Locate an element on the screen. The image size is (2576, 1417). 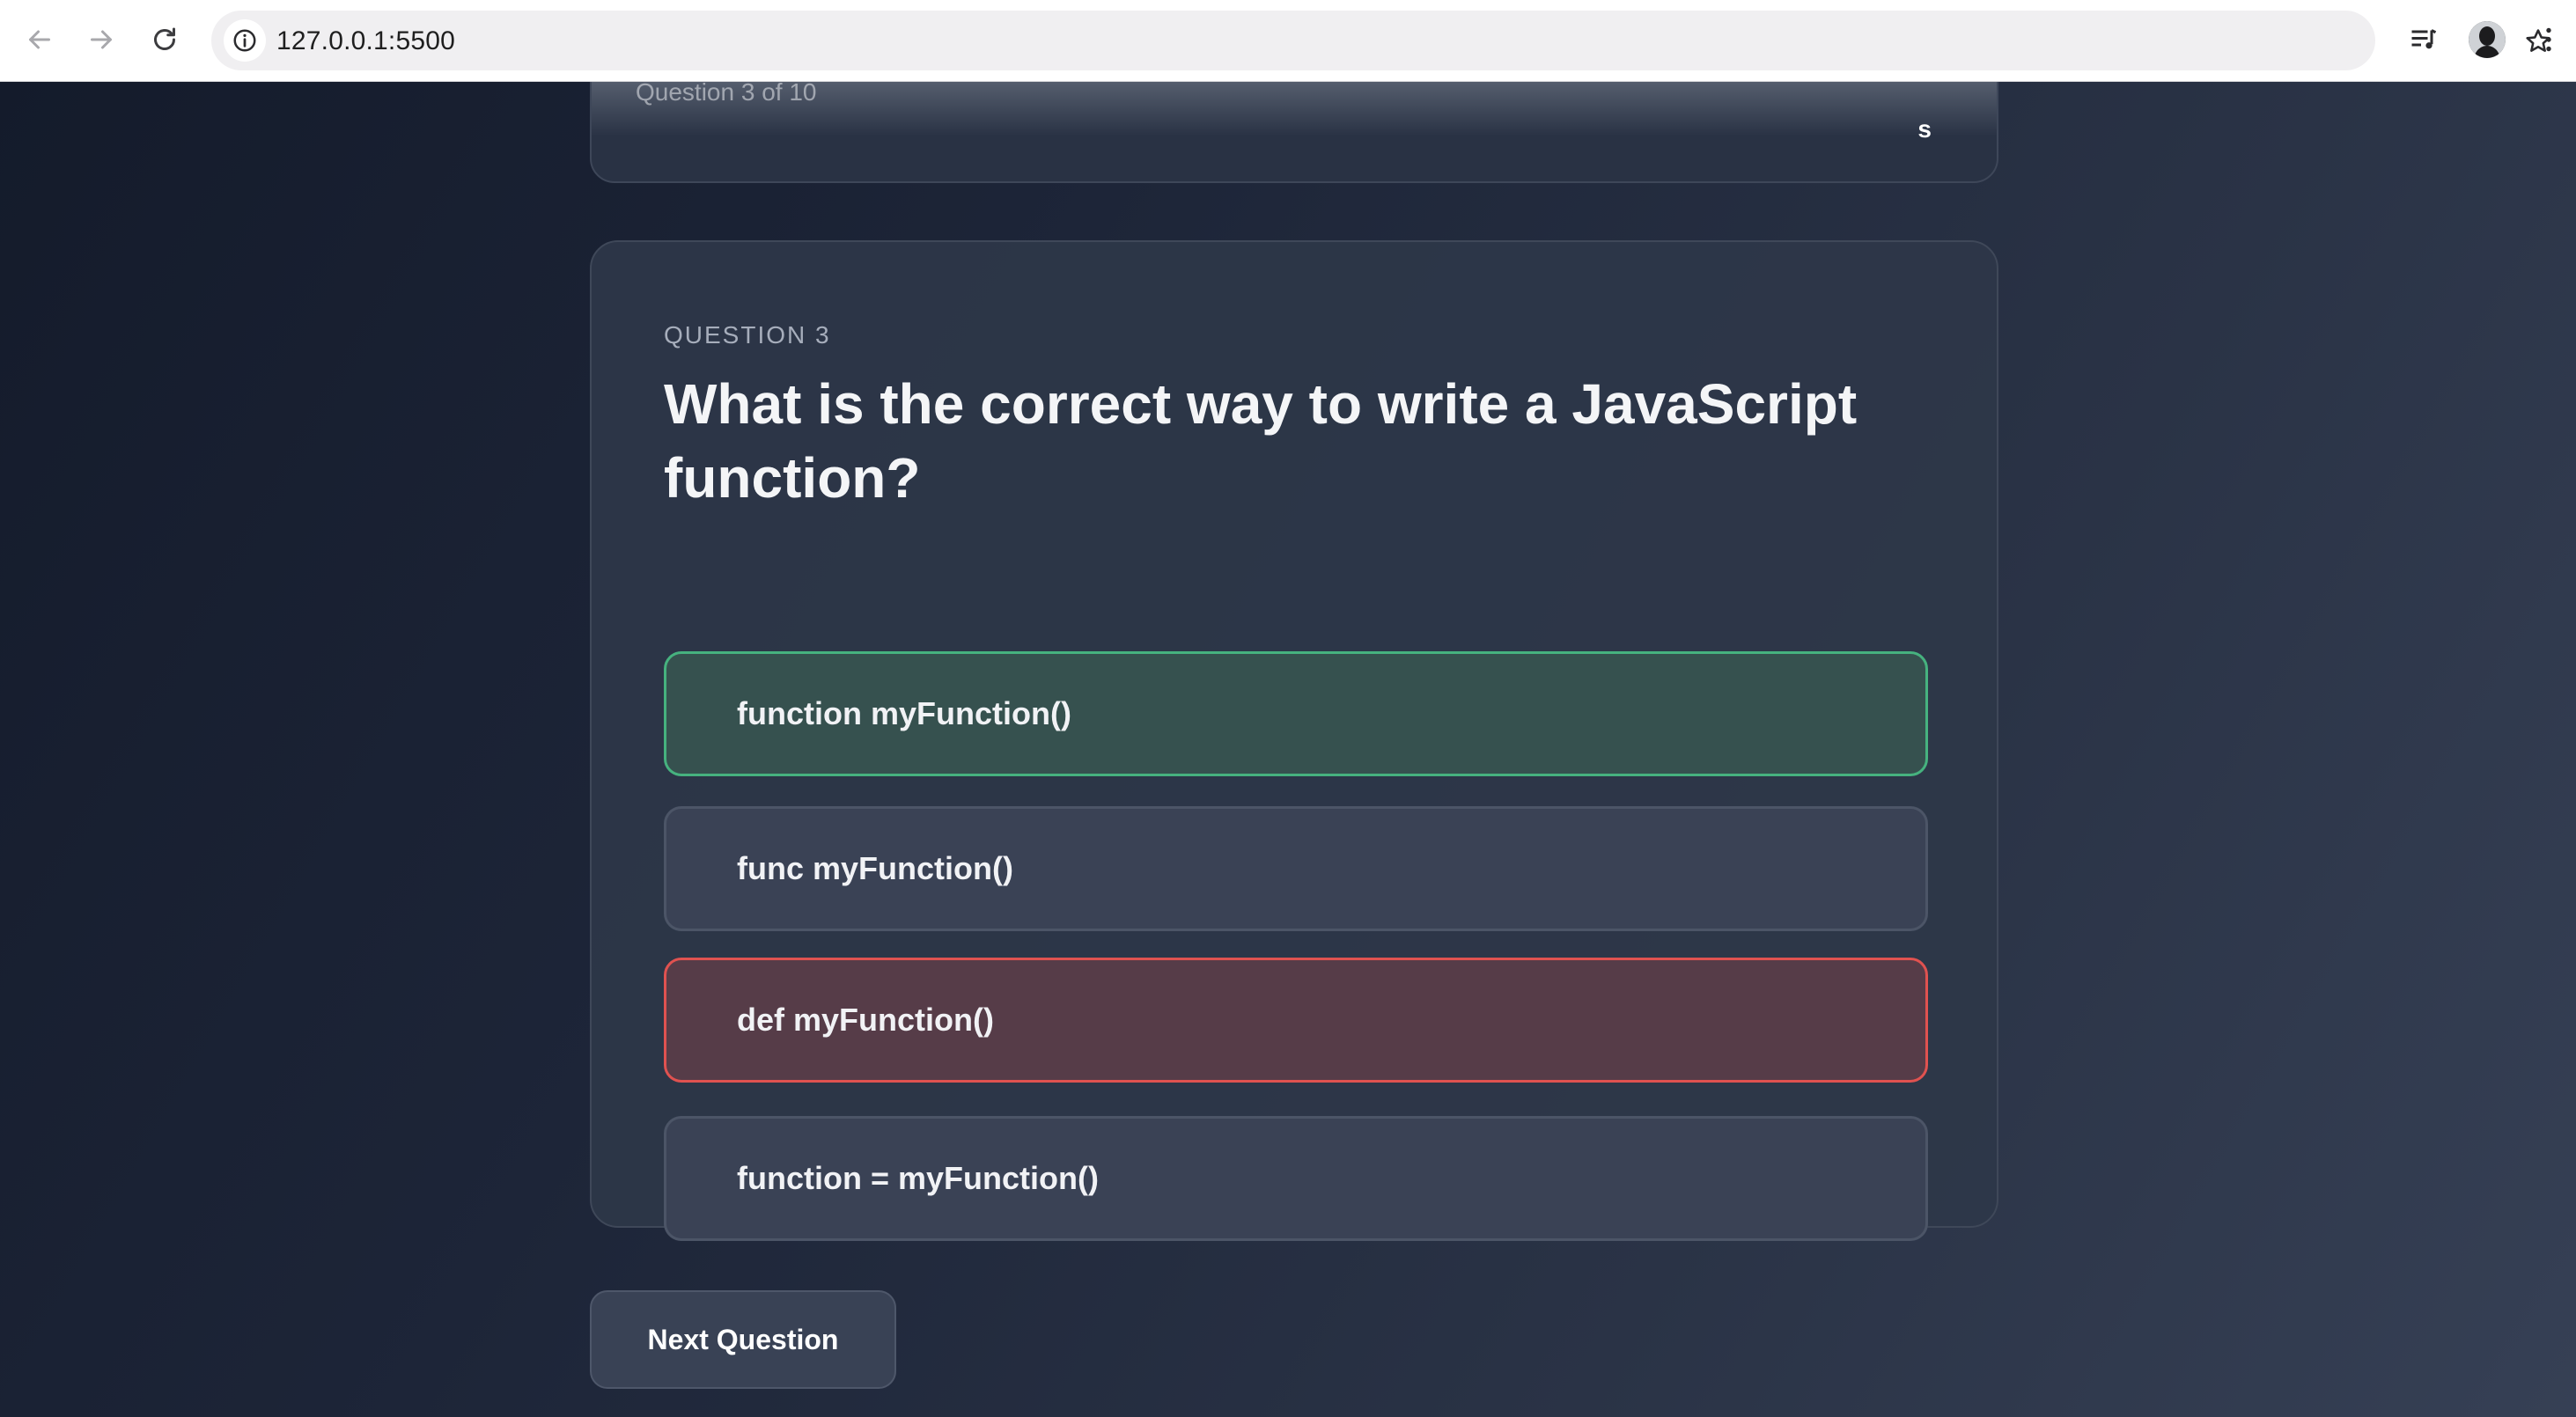
next-question-button: Next Question is located at coordinates (743, 1339).